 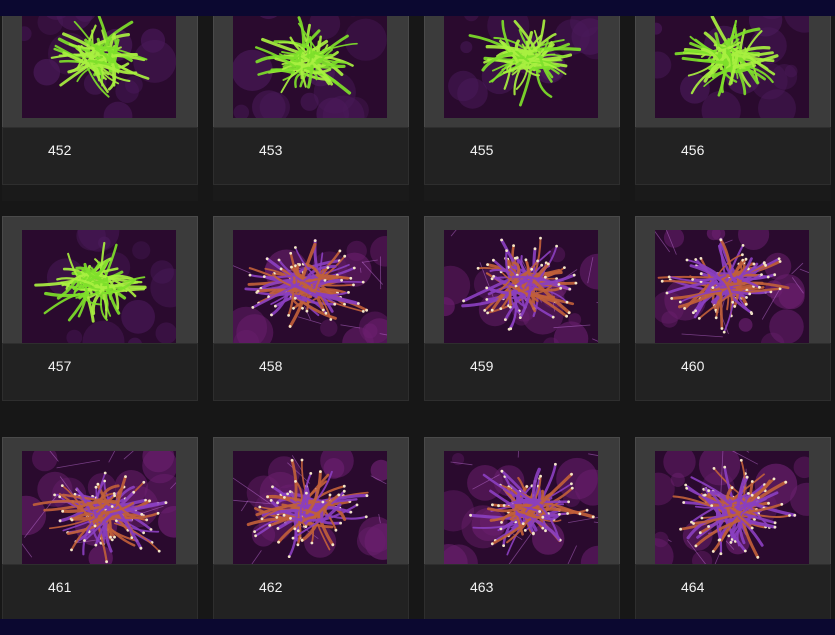 I want to click on gallery-item-464: 464, so click(x=733, y=528).